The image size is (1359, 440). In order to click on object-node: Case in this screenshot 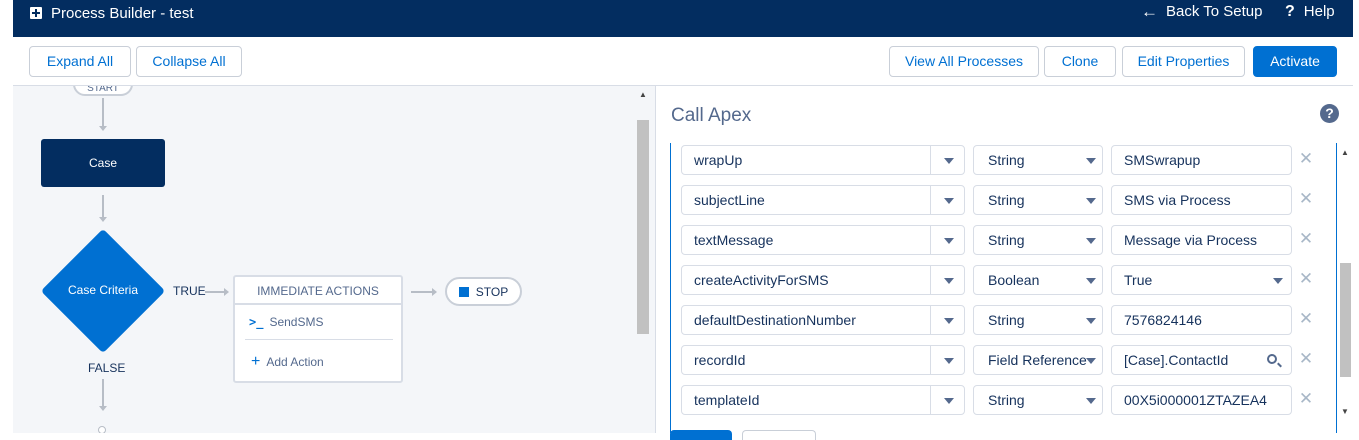, I will do `click(103, 163)`.